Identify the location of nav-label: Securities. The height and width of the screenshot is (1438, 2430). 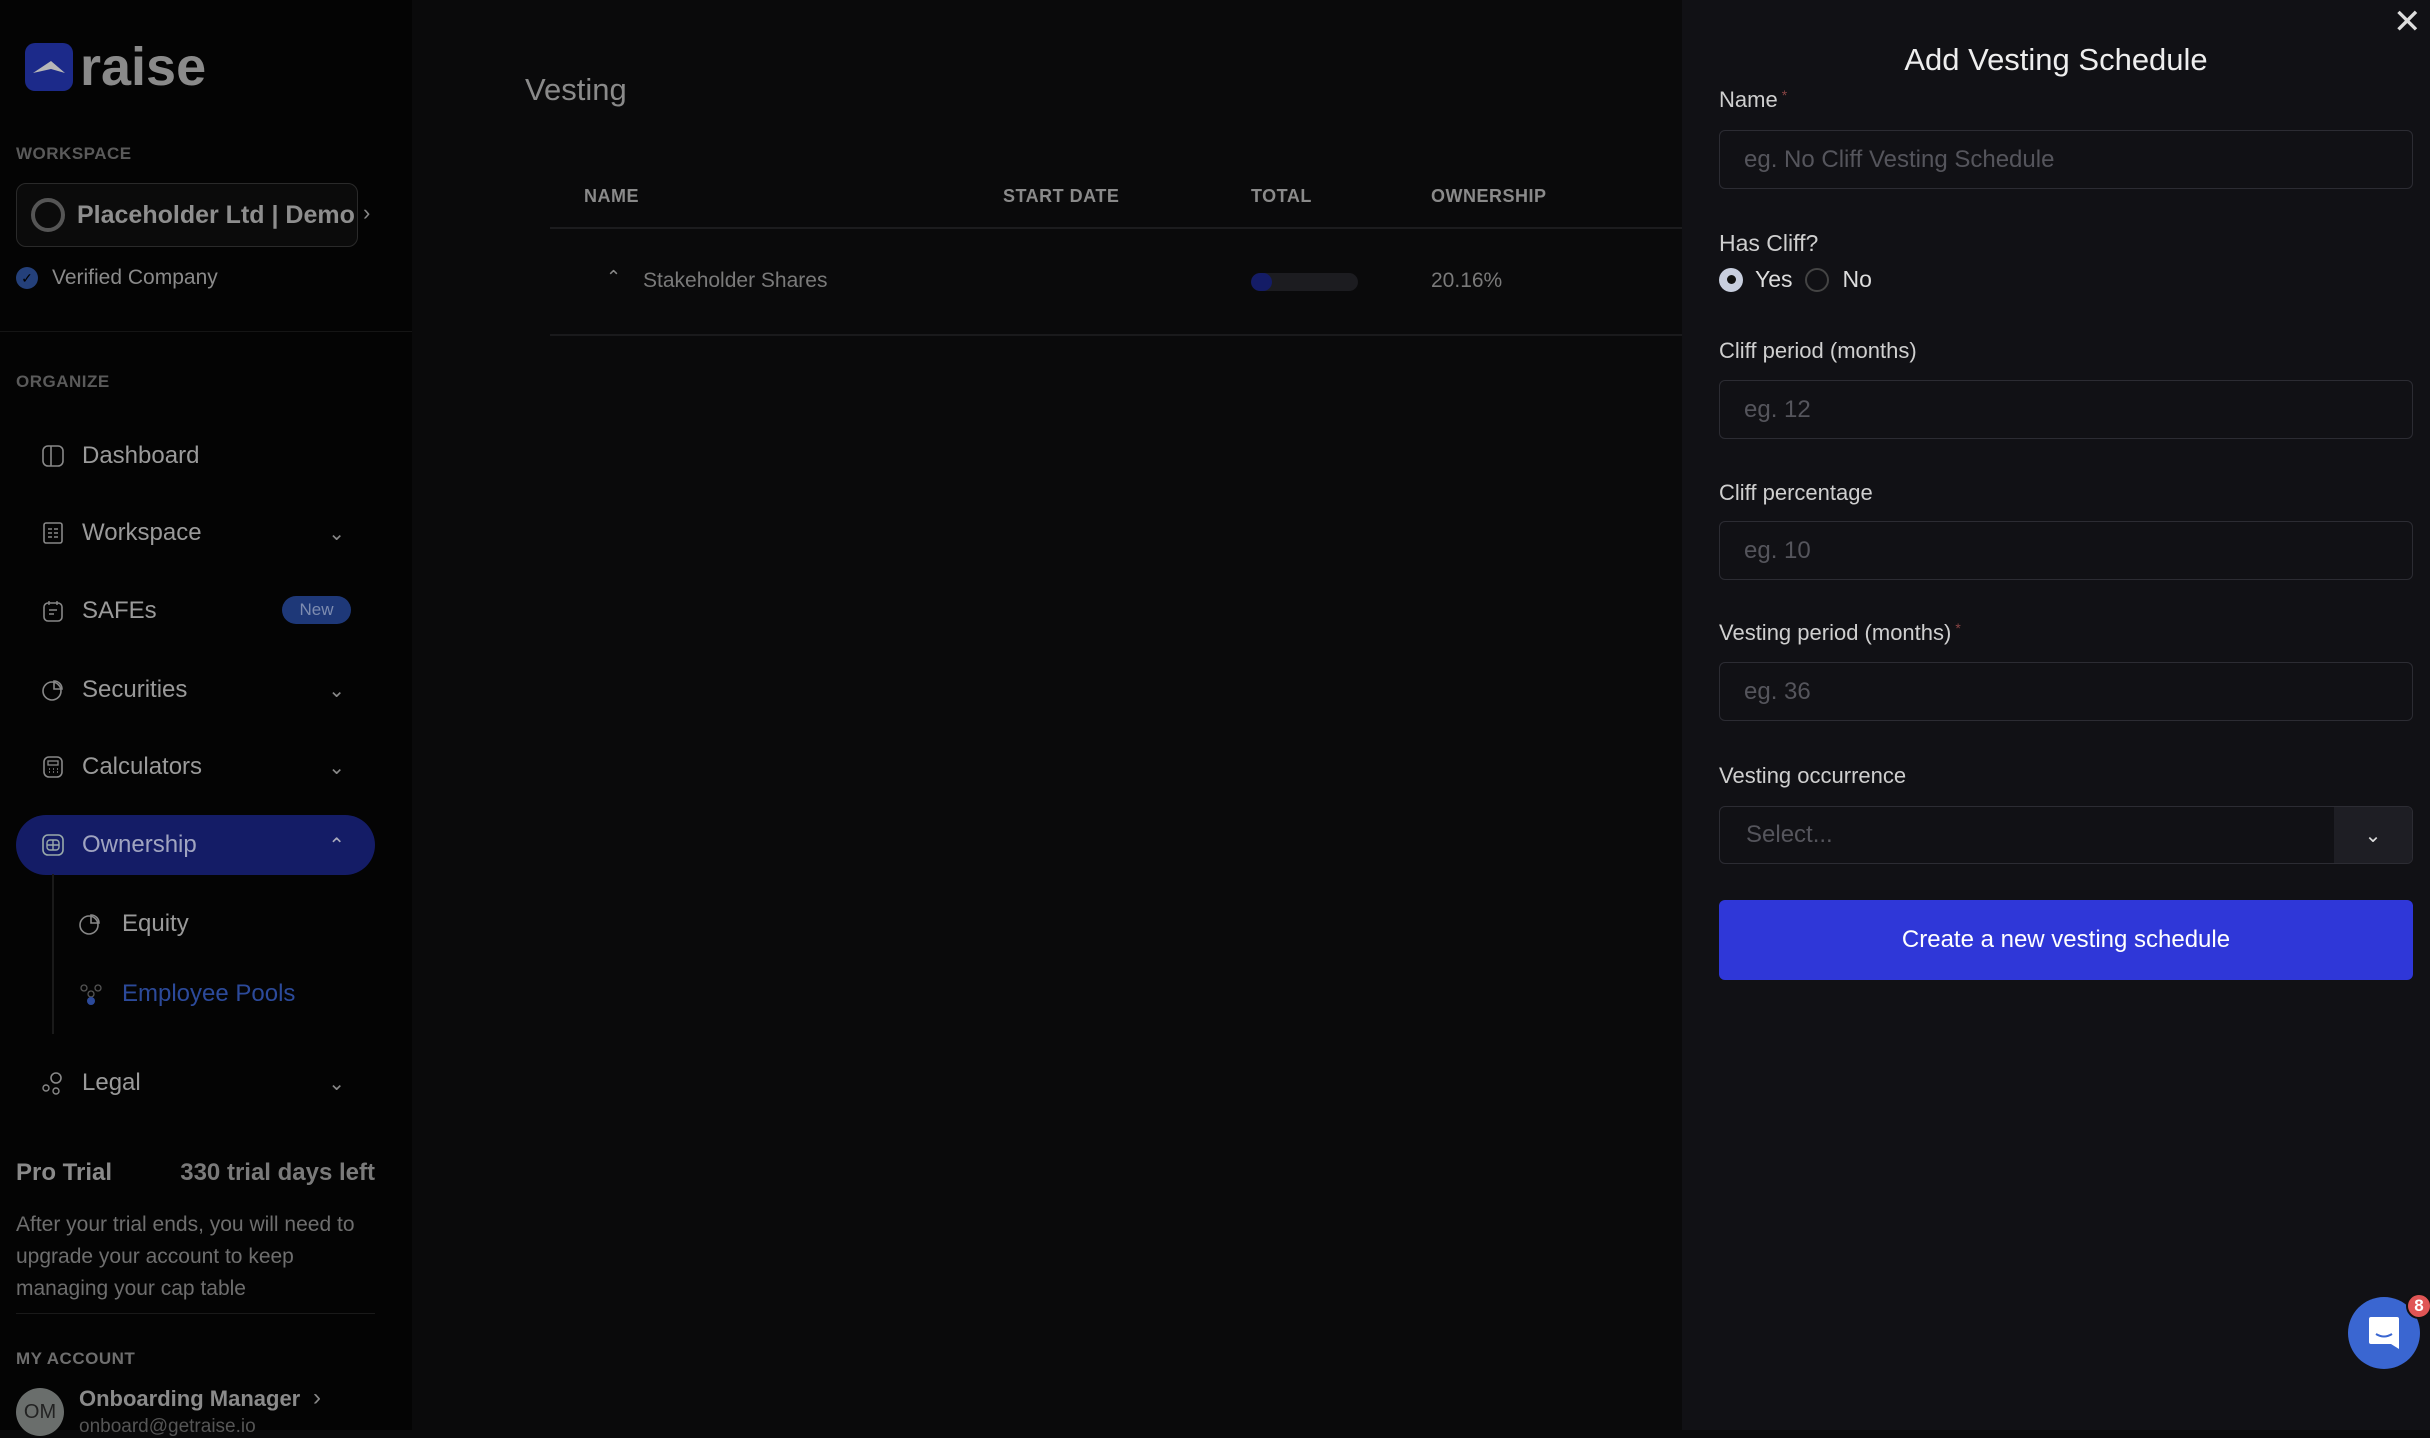
(135, 689).